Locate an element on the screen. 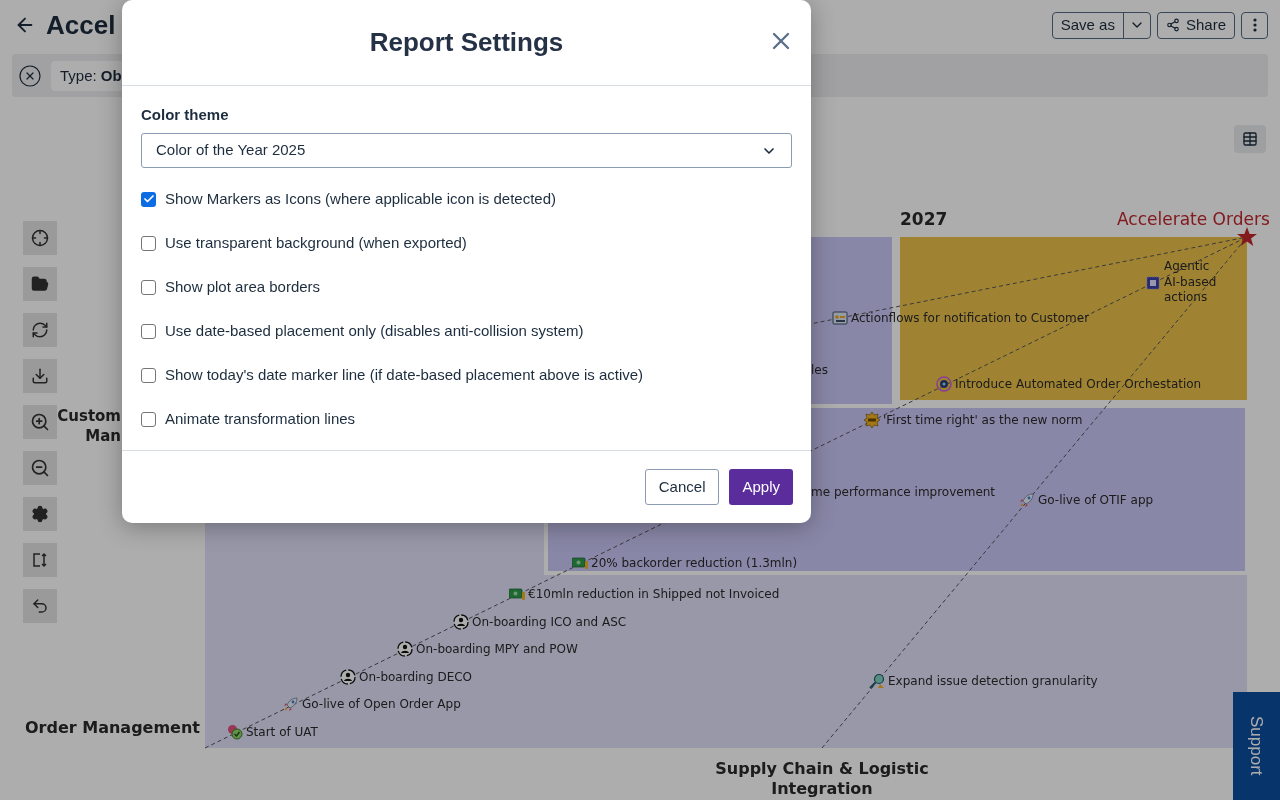 Image resolution: width=1280 pixels, height=800 pixels. milestone-label: Go-live of Open Order App is located at coordinates (381, 704).